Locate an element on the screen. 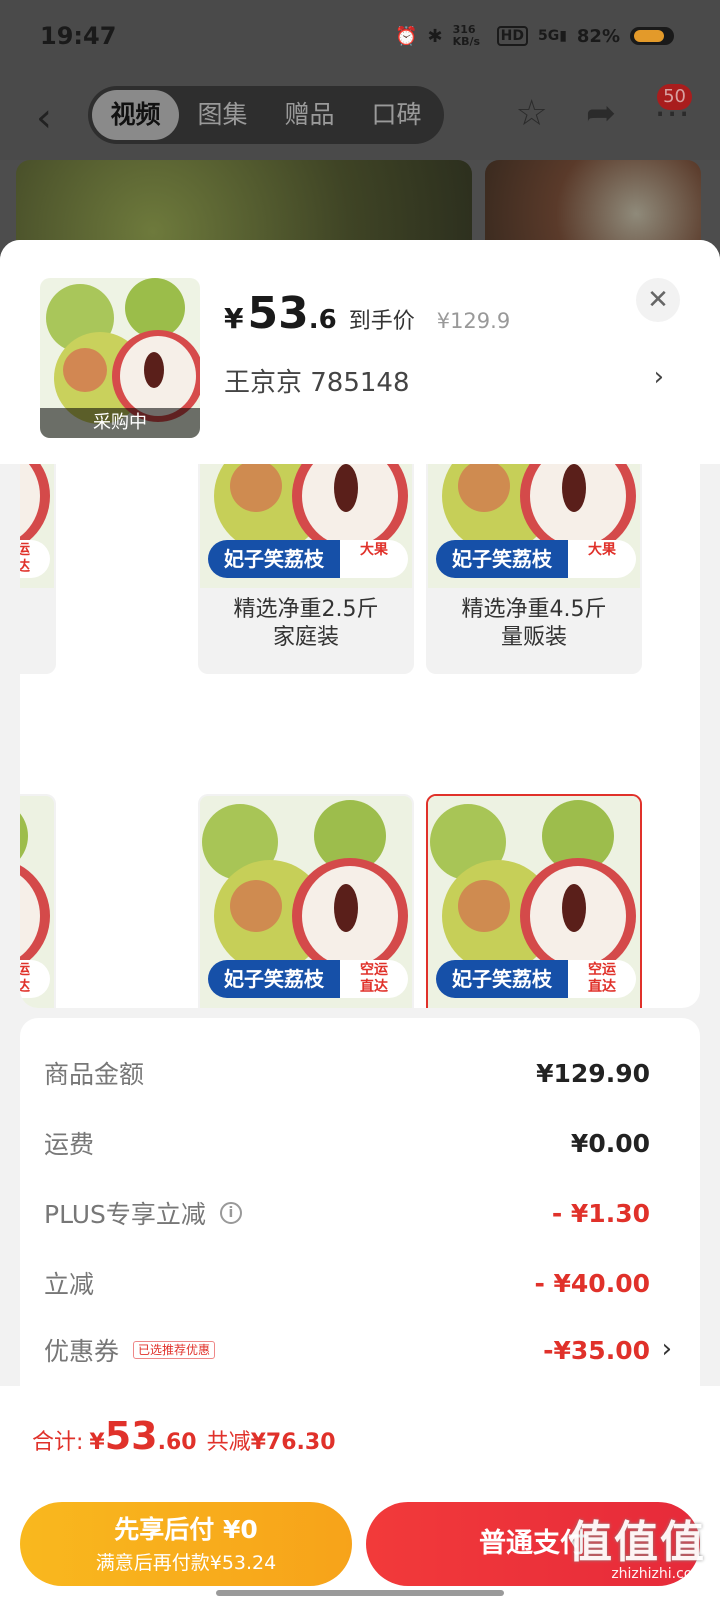 Image resolution: width=720 pixels, height=1600 pixels. freight-label: 运费 is located at coordinates (69, 1144).